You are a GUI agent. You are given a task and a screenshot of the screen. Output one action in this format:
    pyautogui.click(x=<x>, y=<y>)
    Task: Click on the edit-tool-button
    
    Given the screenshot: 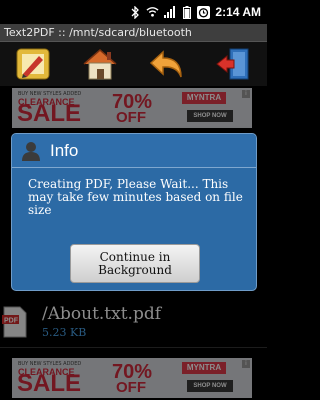 What is the action you would take?
    pyautogui.click(x=33, y=64)
    